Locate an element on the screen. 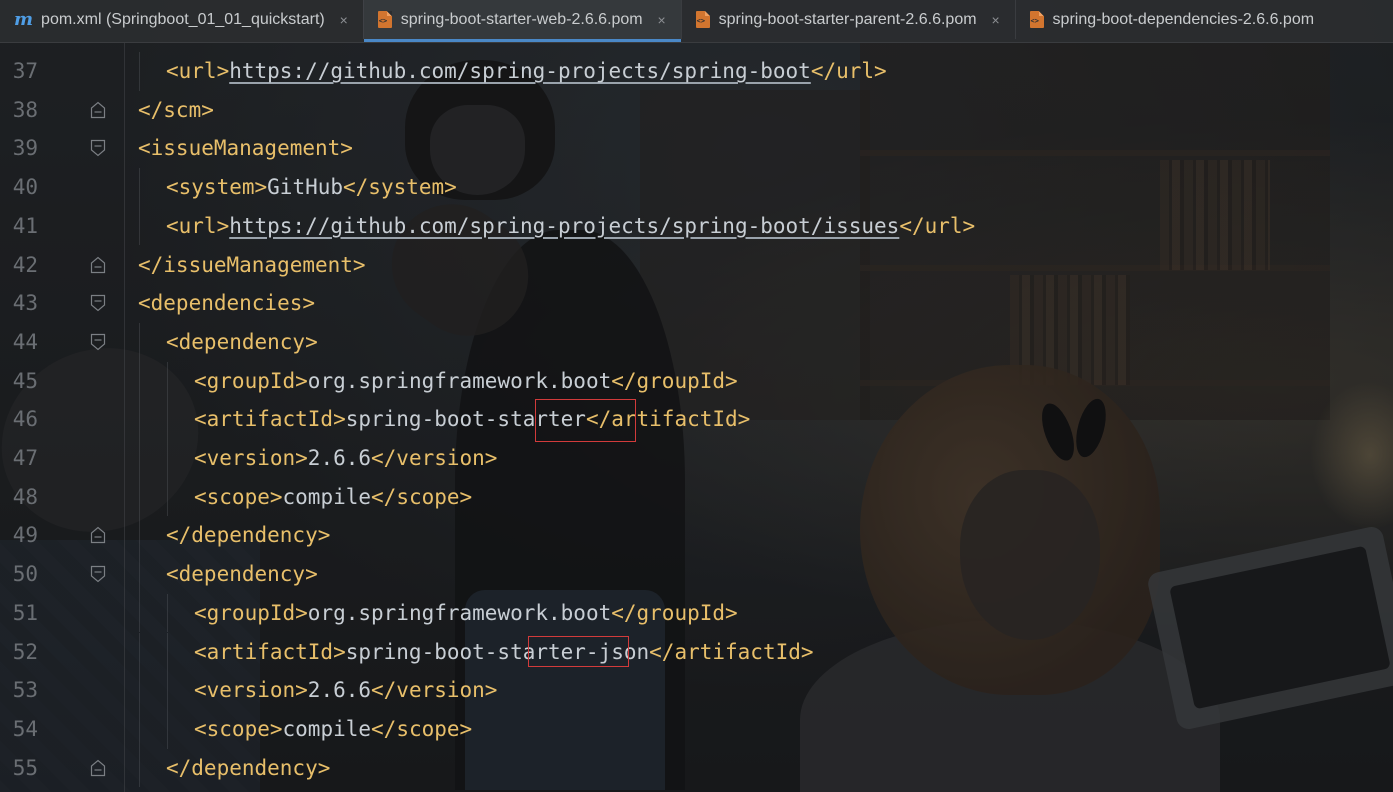 The image size is (1393, 792). code-text: <system>GitHub</system> is located at coordinates (311, 187).